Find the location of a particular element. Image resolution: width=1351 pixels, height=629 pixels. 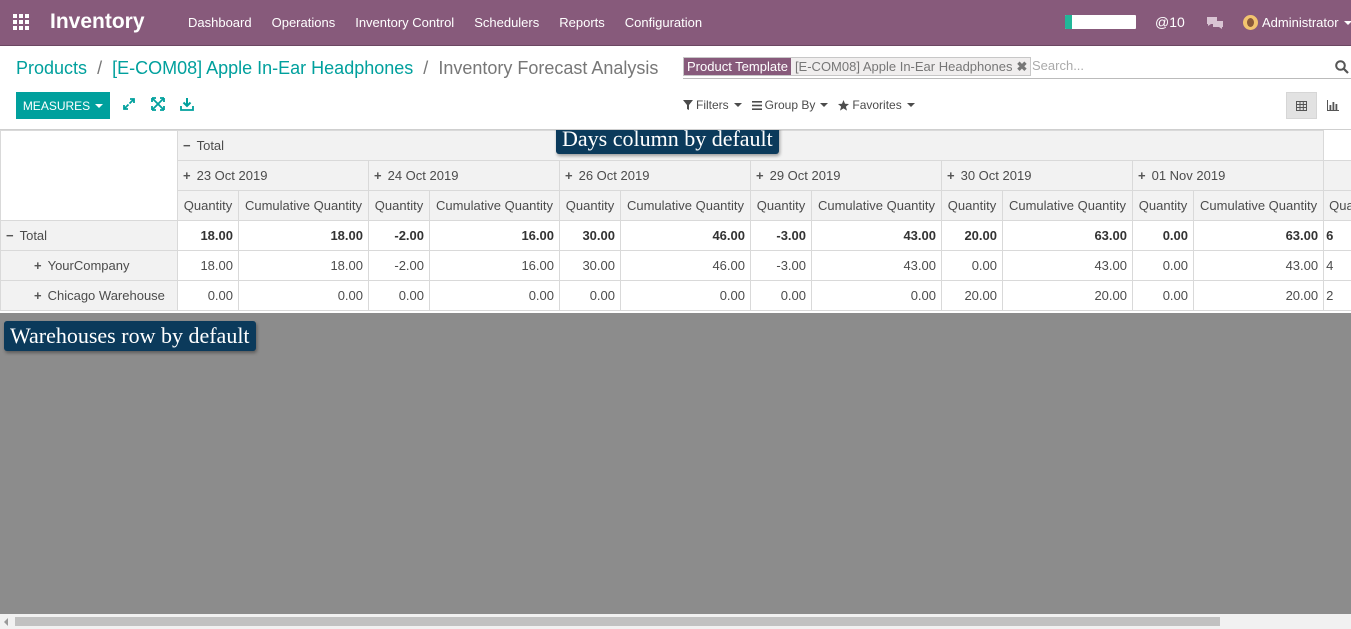

filters-button: Filters is located at coordinates (712, 105).